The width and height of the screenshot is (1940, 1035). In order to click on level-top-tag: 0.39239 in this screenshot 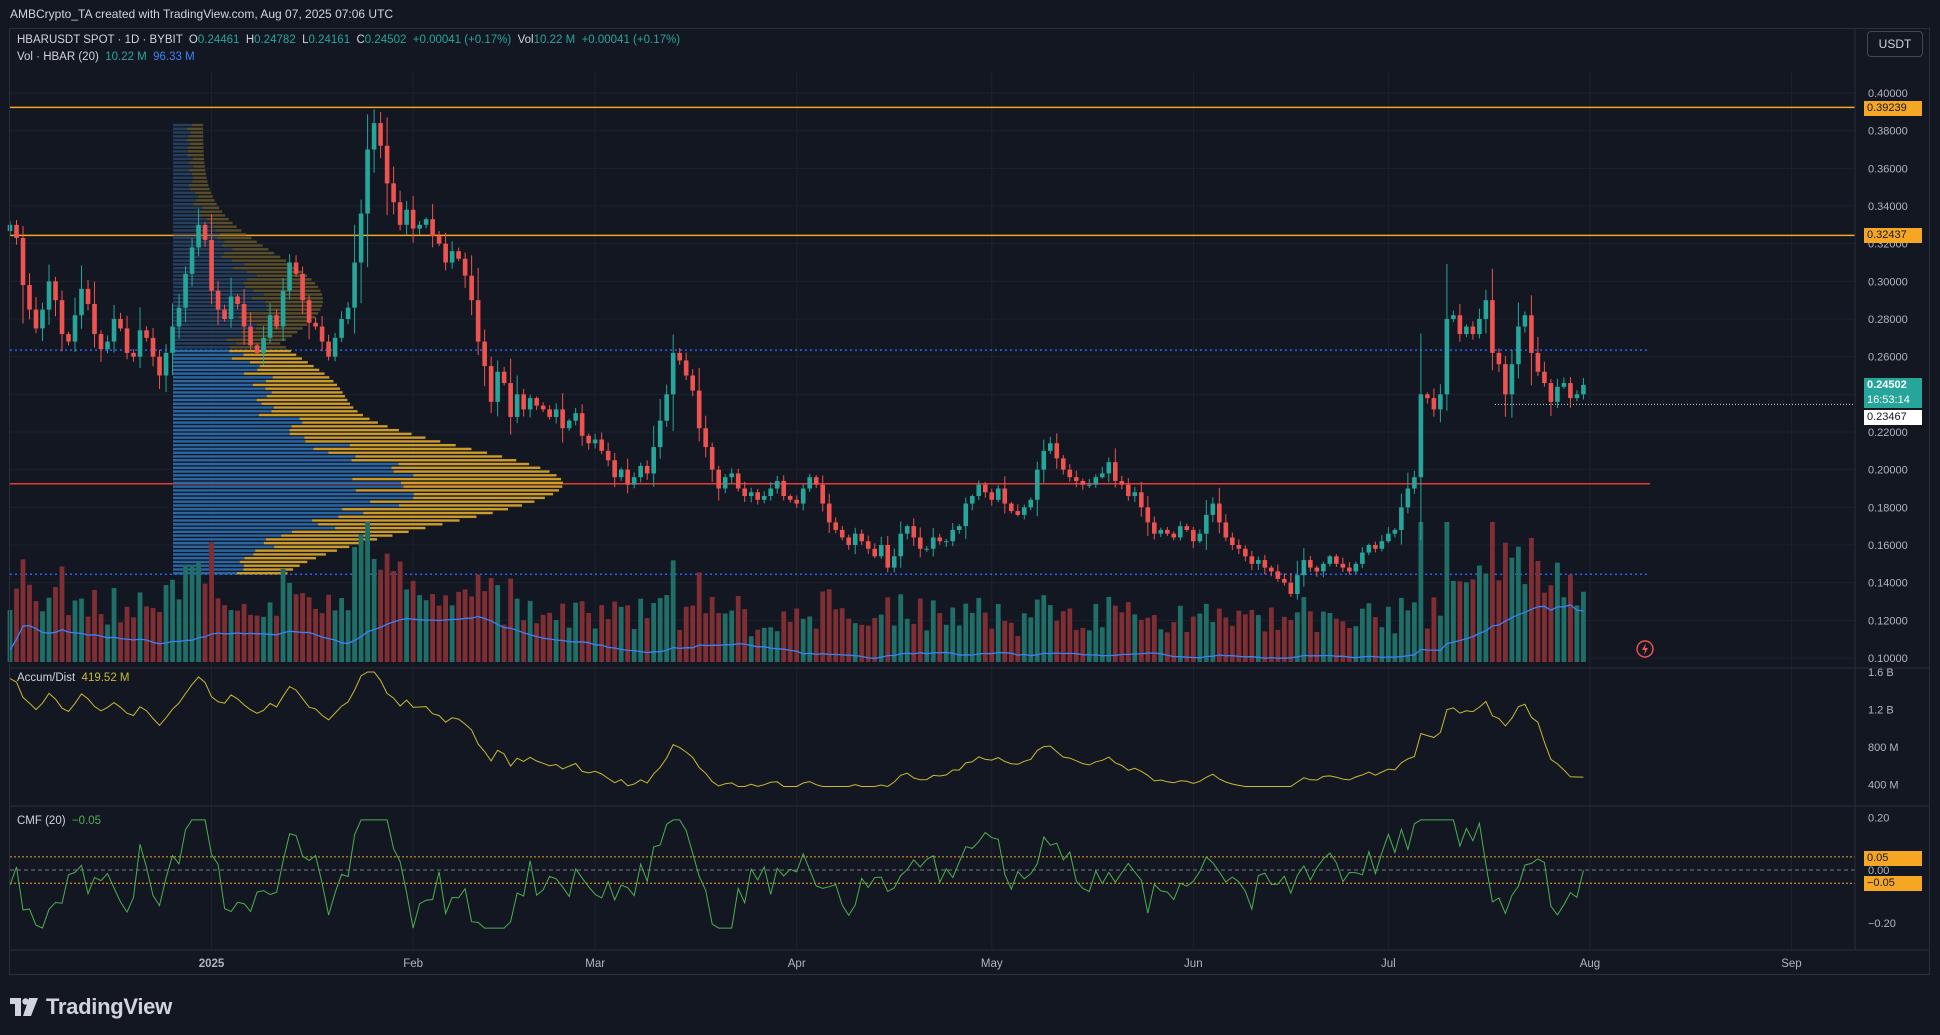, I will do `click(1893, 108)`.